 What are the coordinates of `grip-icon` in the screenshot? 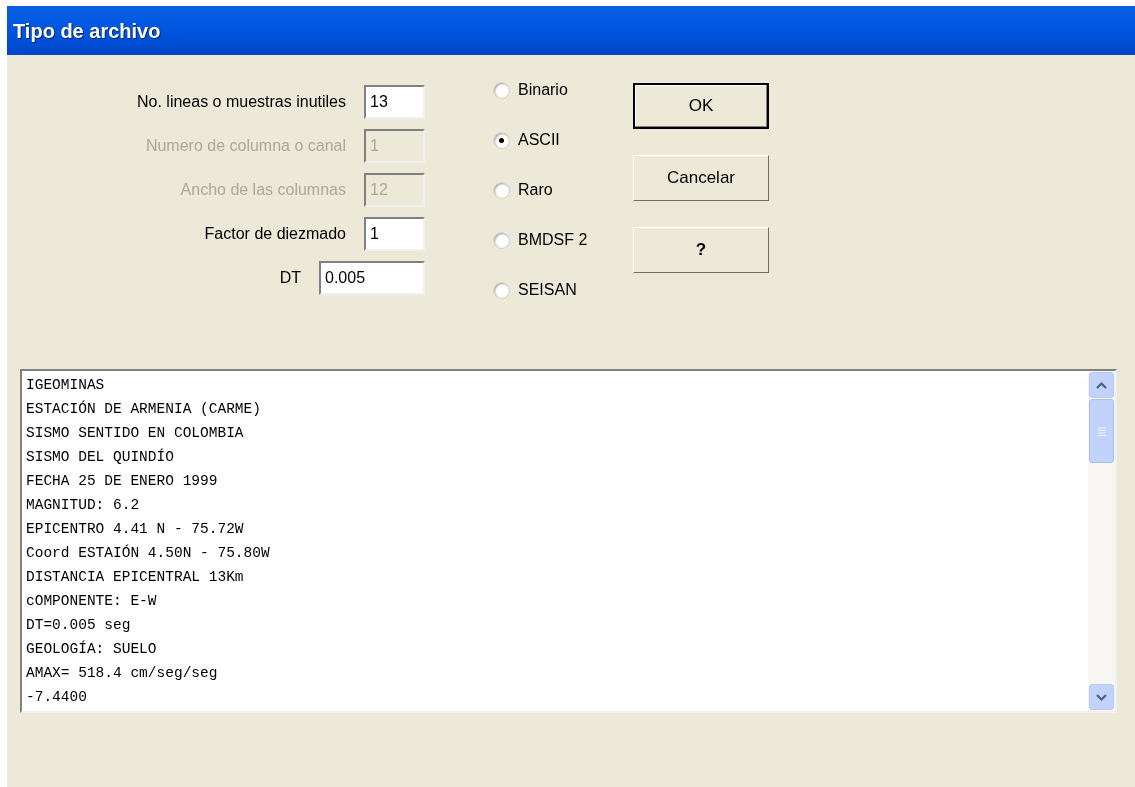 It's located at (1101, 431).